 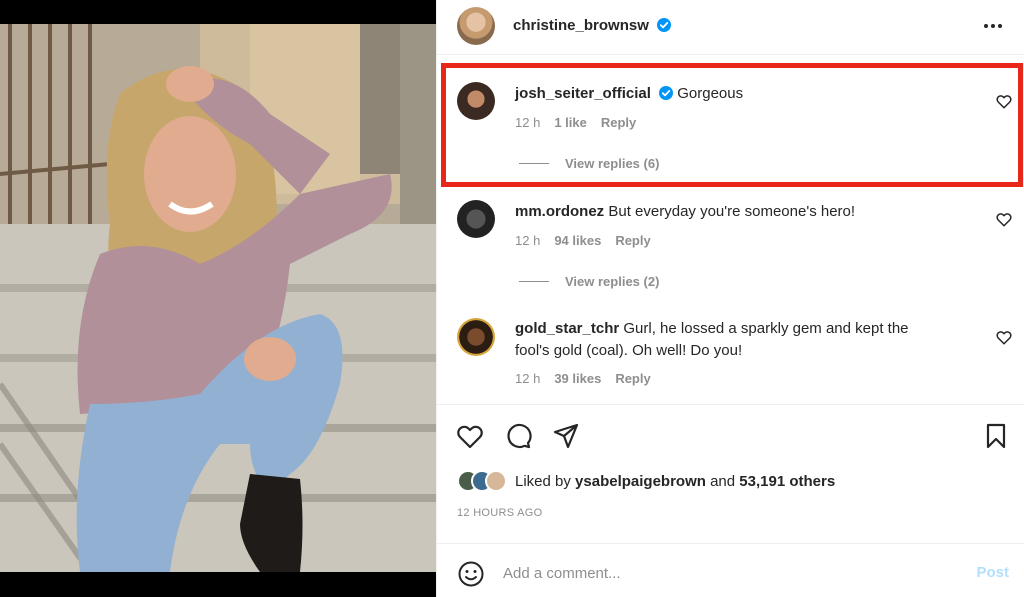 I want to click on commenter-username: gold_star_tchr, so click(x=567, y=328).